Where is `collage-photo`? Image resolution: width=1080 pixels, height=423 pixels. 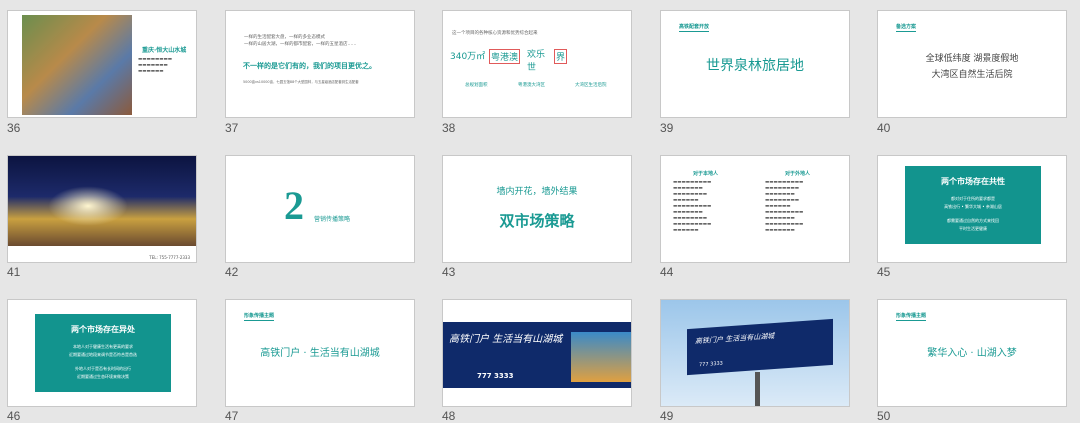 collage-photo is located at coordinates (77, 65).